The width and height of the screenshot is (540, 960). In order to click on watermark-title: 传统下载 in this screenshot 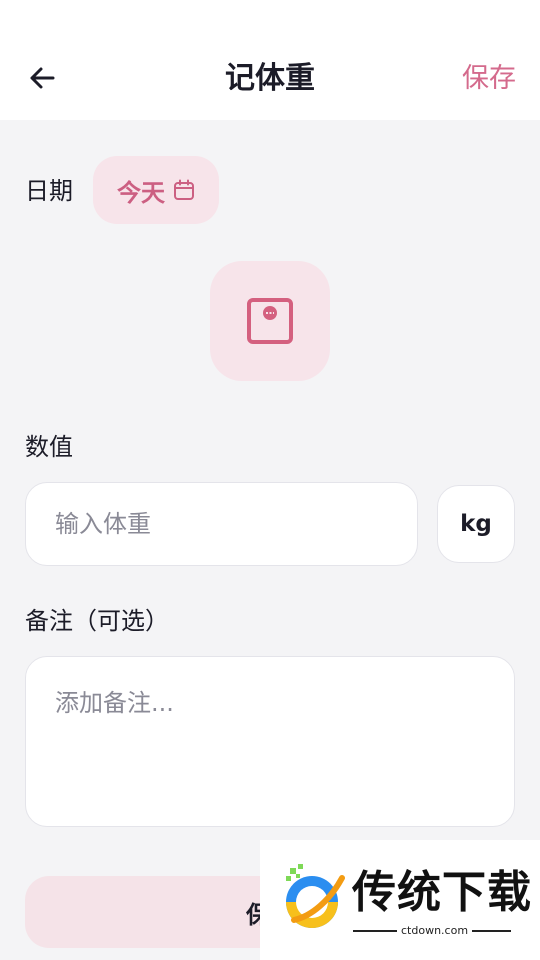, I will do `click(442, 892)`.